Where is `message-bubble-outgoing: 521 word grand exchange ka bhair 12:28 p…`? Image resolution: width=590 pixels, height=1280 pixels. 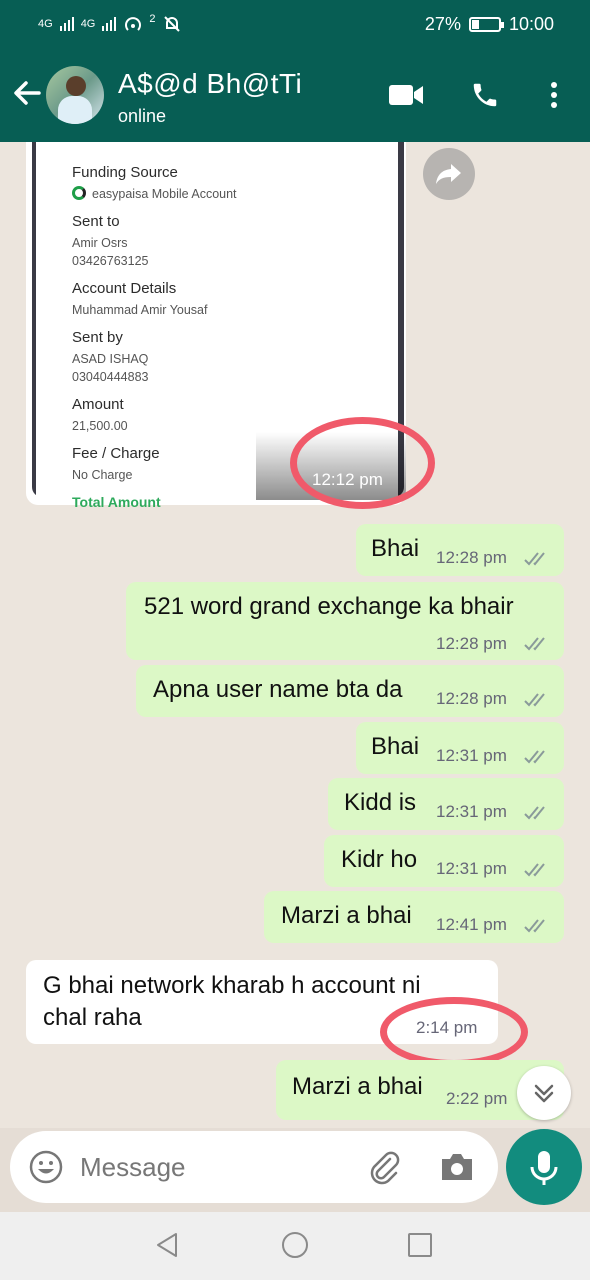 message-bubble-outgoing: 521 word grand exchange ka bhair 12:28 p… is located at coordinates (345, 621).